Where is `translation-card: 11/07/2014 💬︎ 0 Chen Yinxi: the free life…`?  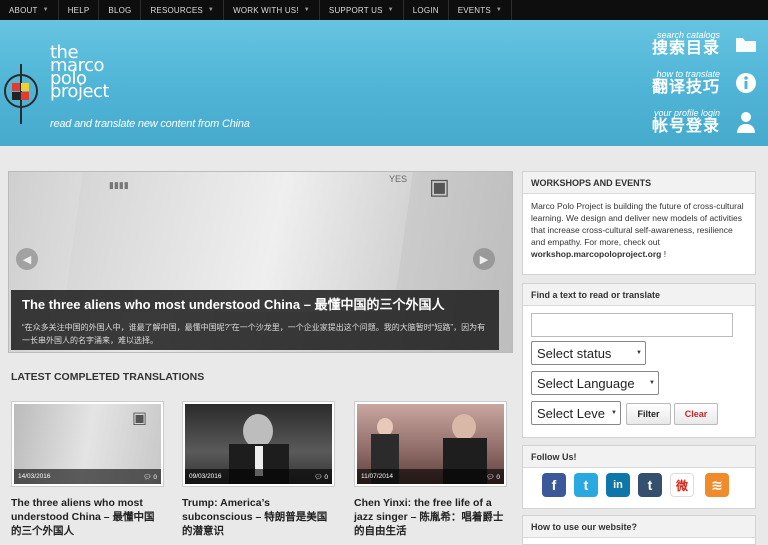 translation-card: 11/07/2014 💬︎ 0 Chen Yinxi: the free life… is located at coordinates (430, 469).